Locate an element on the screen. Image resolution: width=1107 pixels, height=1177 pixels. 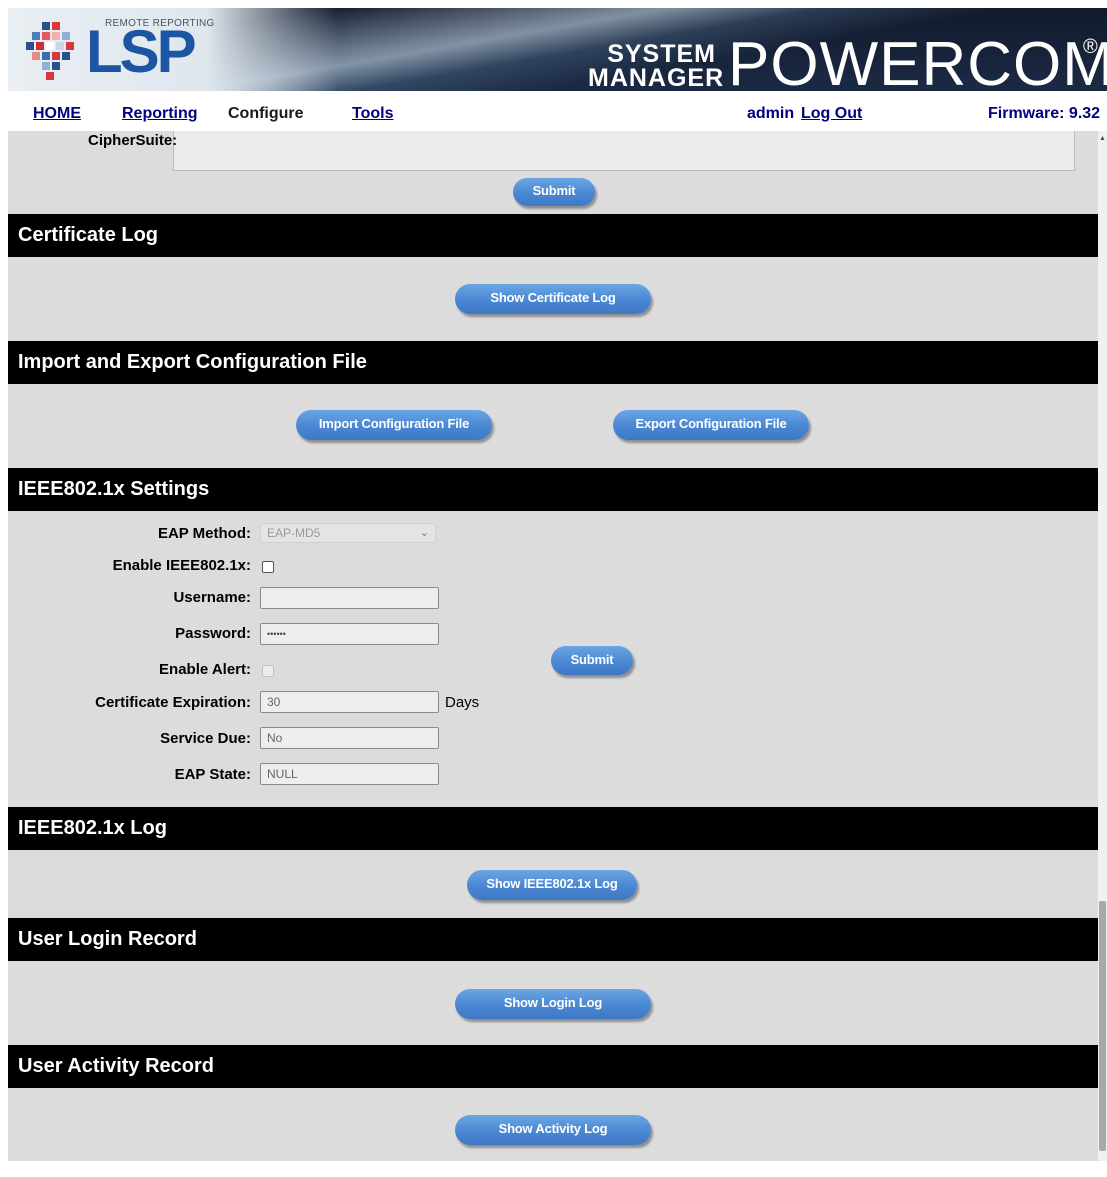
section-header-import-export: Import and Export Configuration File is located at coordinates (553, 362).